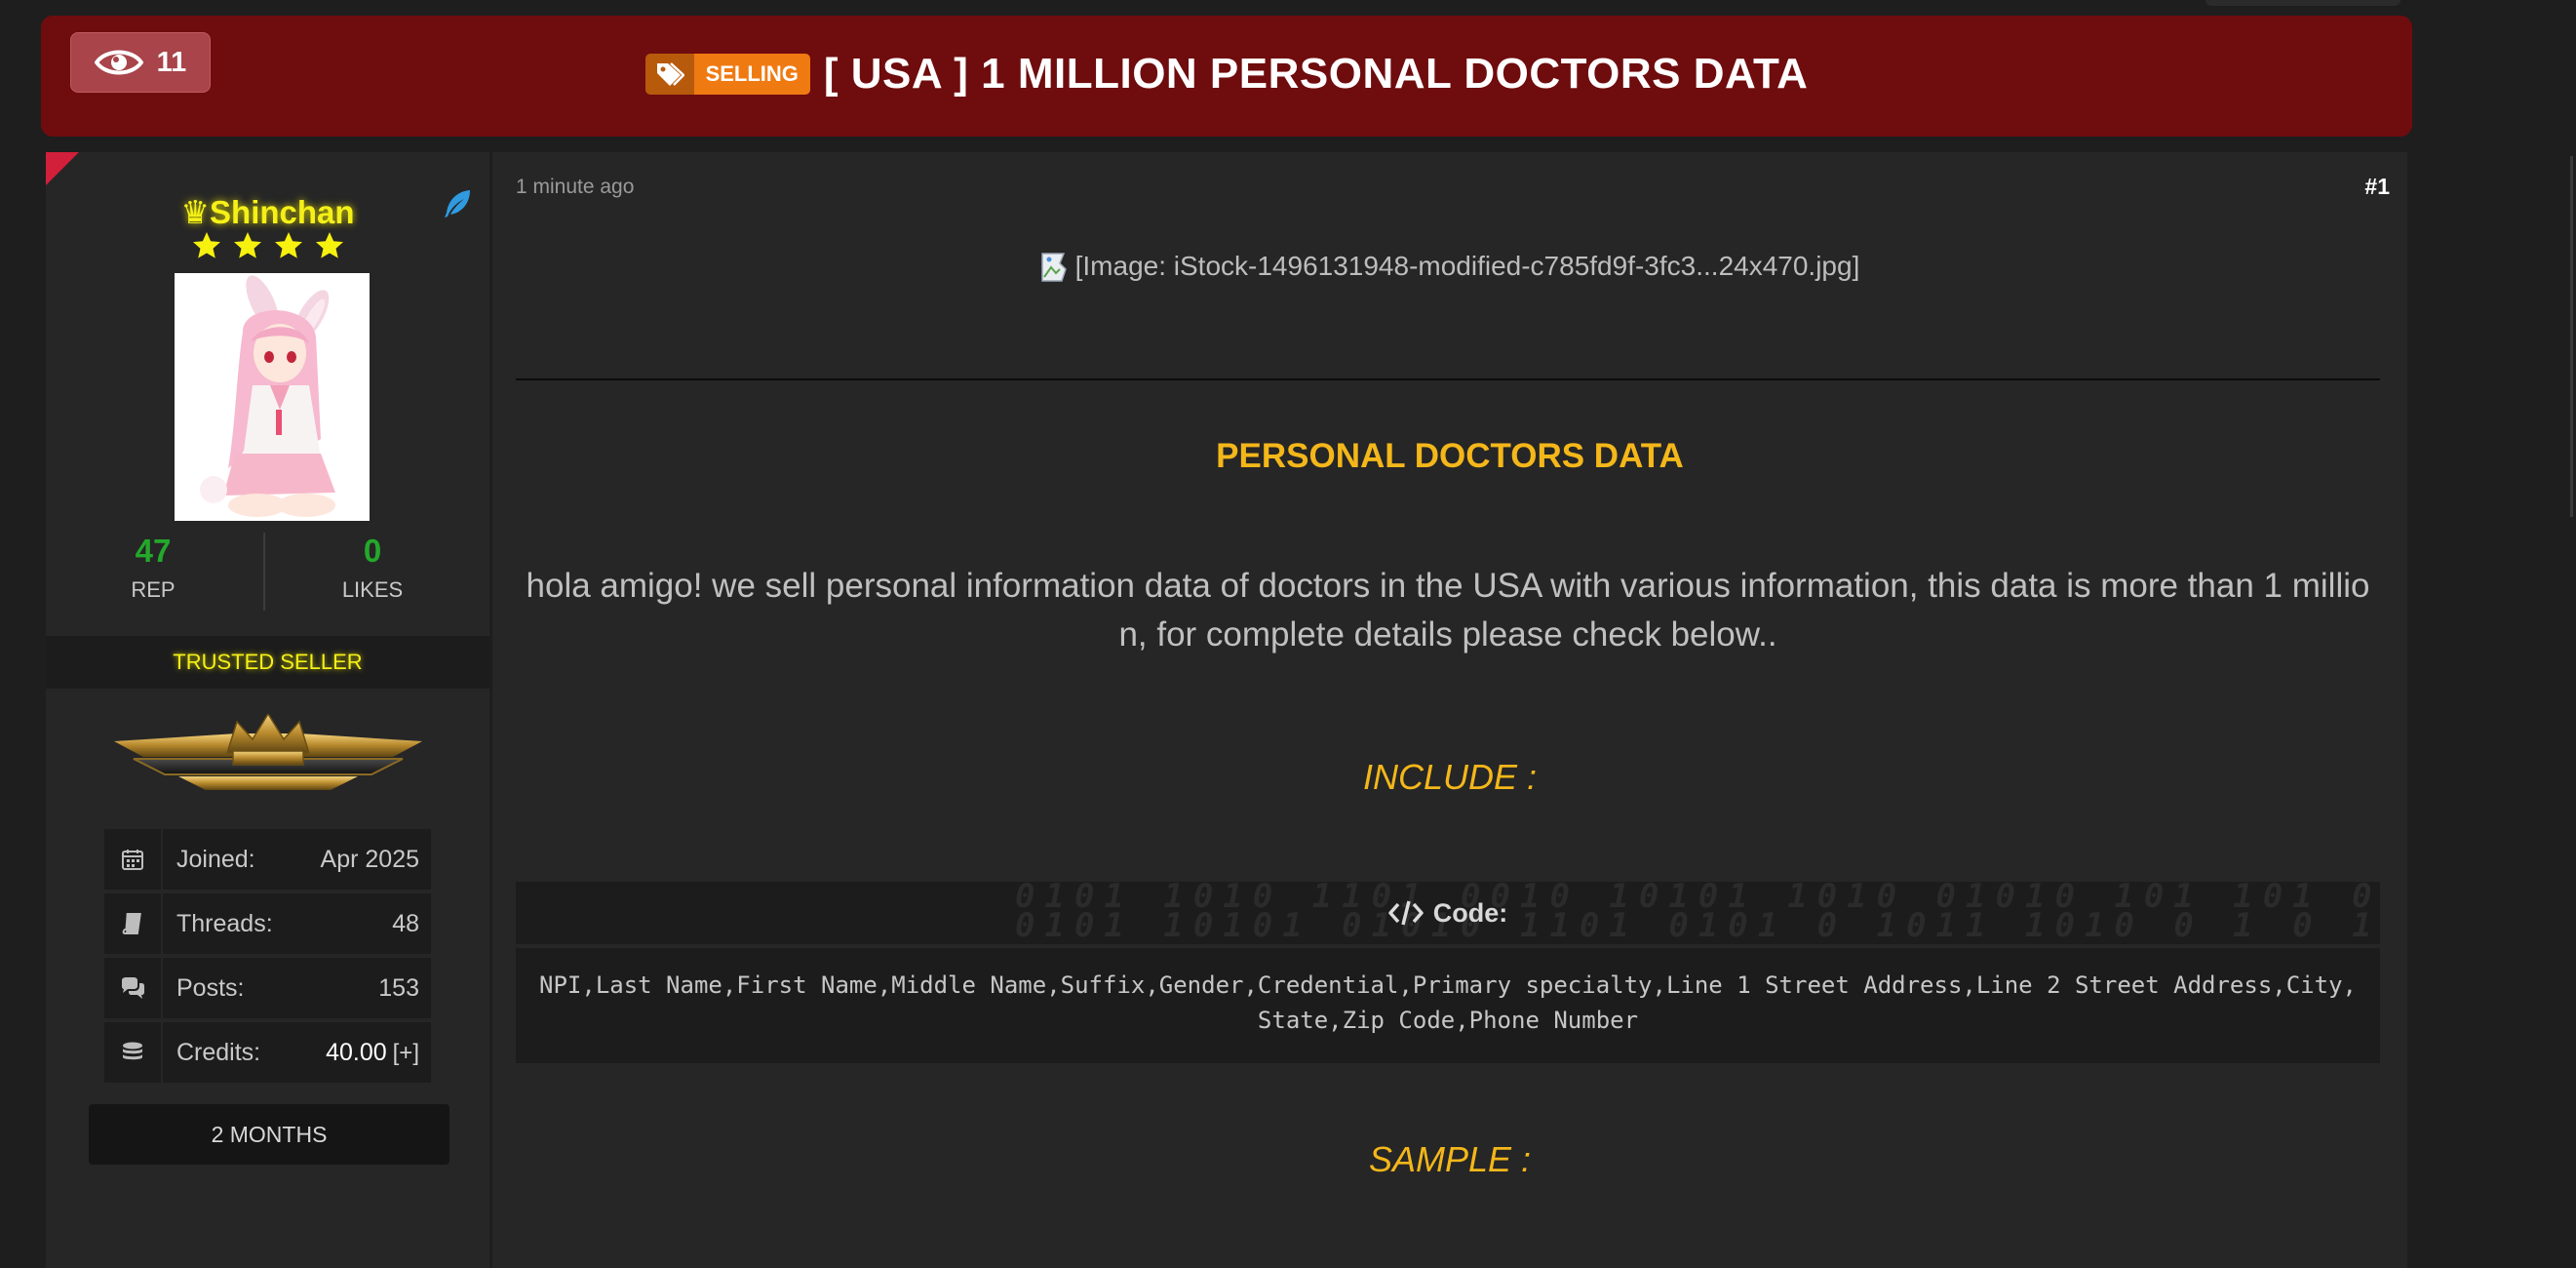 The width and height of the screenshot is (2576, 1268). I want to click on rep-label: REP, so click(153, 589).